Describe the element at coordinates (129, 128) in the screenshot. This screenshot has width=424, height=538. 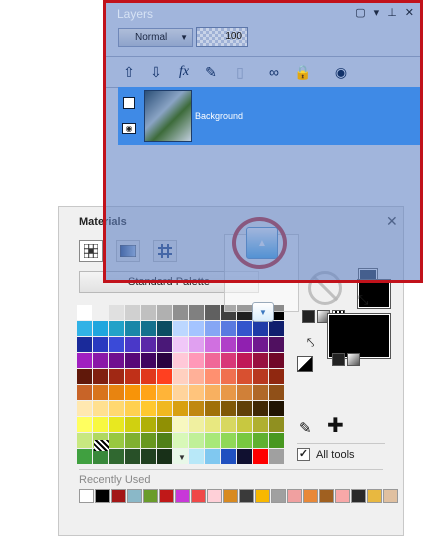
I see `eye-icon: ◉` at that location.